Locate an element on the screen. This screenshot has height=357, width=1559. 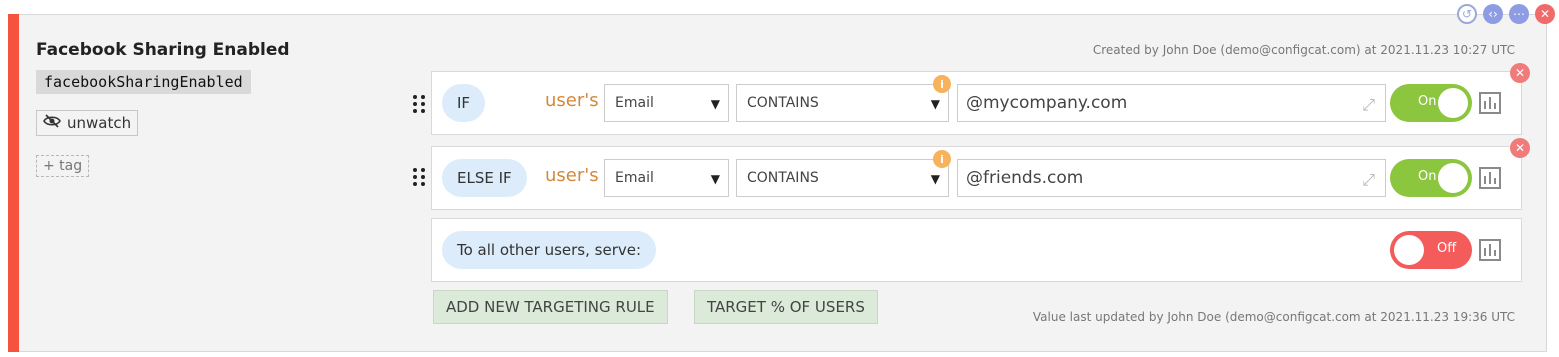
default-serve-toggle: Off is located at coordinates (1431, 250).